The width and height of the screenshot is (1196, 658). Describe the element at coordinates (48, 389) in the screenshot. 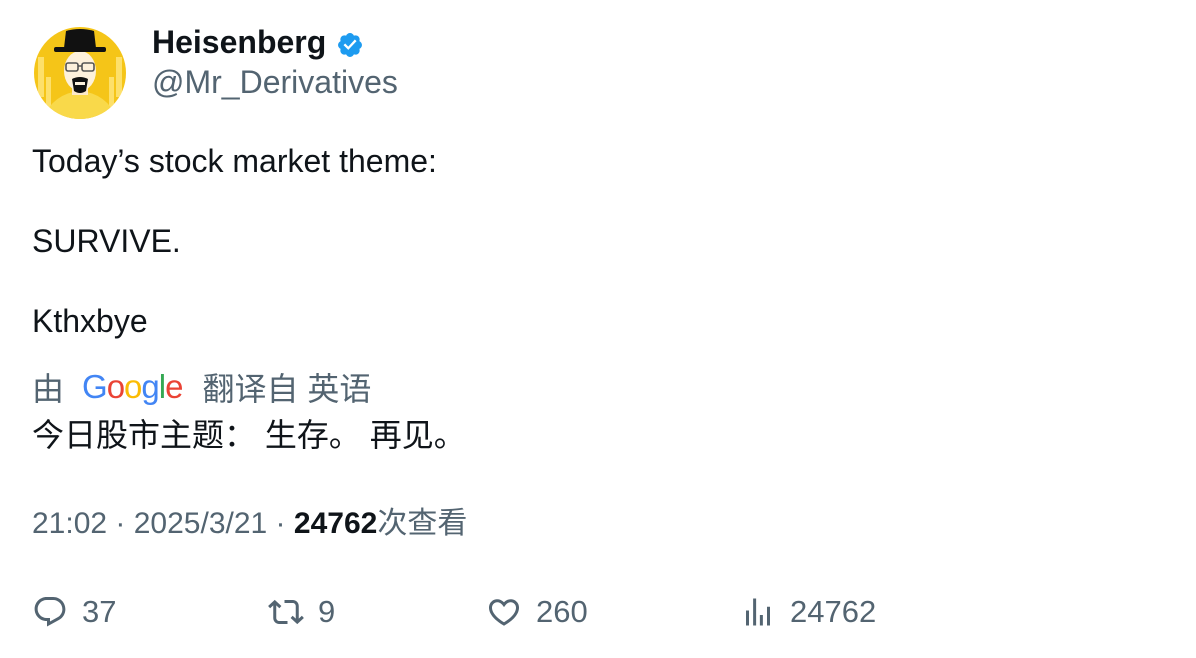

I see `translated-by-label: 由` at that location.